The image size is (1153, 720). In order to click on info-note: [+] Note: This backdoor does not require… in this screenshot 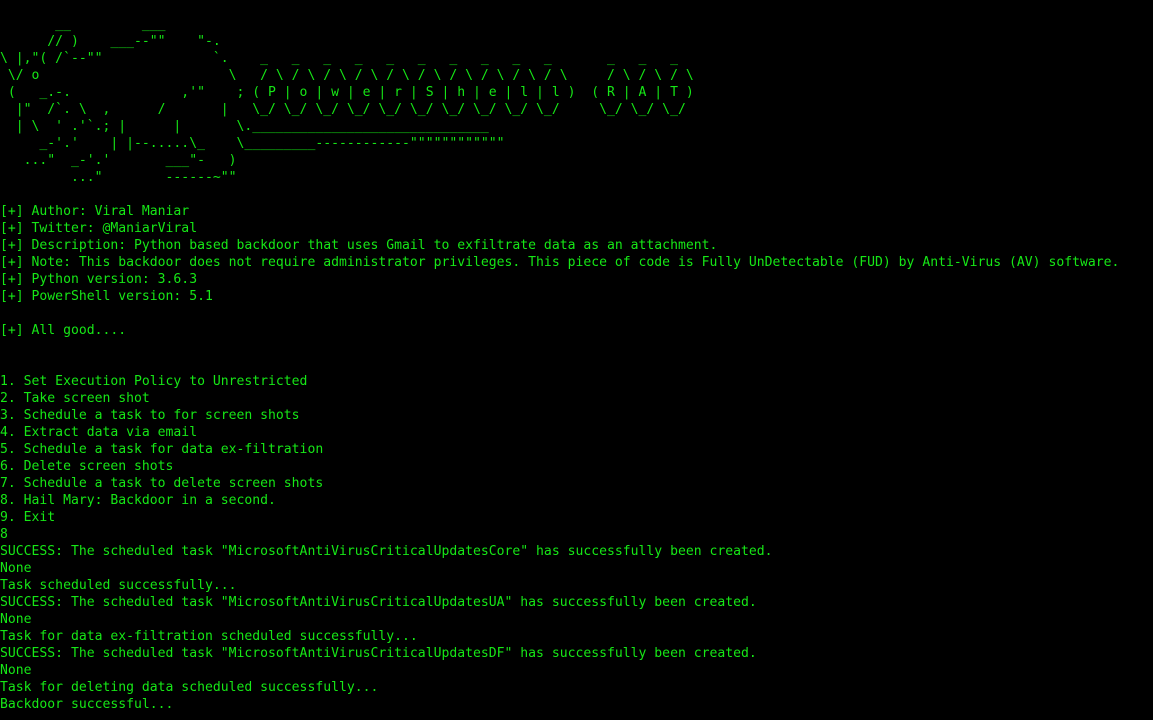, I will do `click(560, 262)`.